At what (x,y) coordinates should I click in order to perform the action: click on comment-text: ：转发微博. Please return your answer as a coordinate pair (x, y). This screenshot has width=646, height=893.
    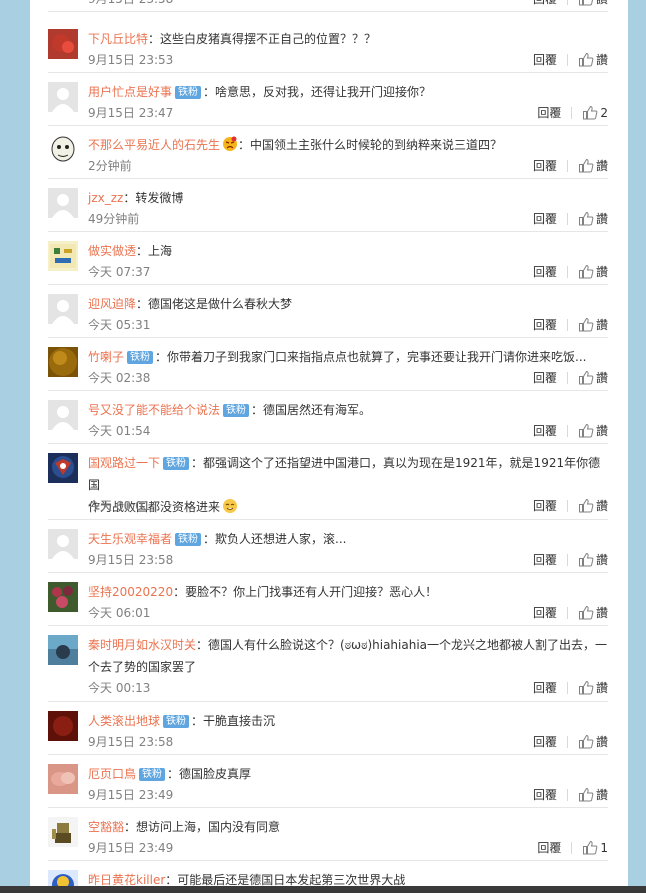
    Looking at the image, I should click on (153, 198).